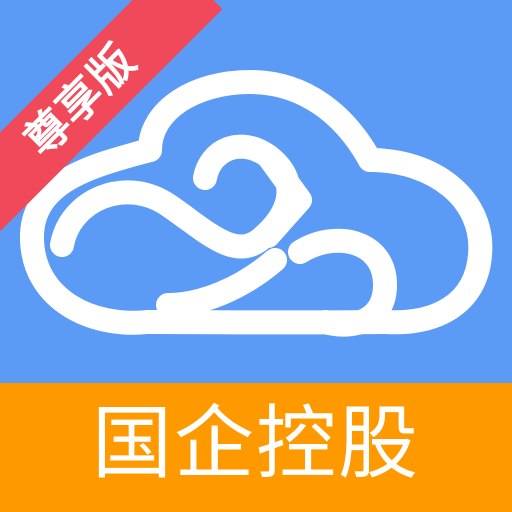  What do you see at coordinates (256, 443) in the screenshot?
I see `band-text: 国企控股` at bounding box center [256, 443].